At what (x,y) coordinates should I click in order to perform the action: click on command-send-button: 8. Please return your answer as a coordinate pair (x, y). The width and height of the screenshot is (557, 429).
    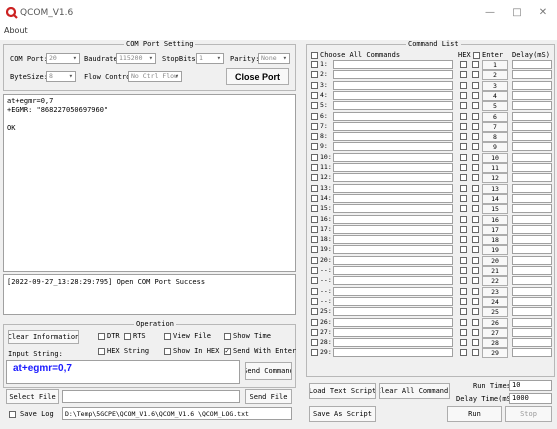
    Looking at the image, I should click on (495, 137).